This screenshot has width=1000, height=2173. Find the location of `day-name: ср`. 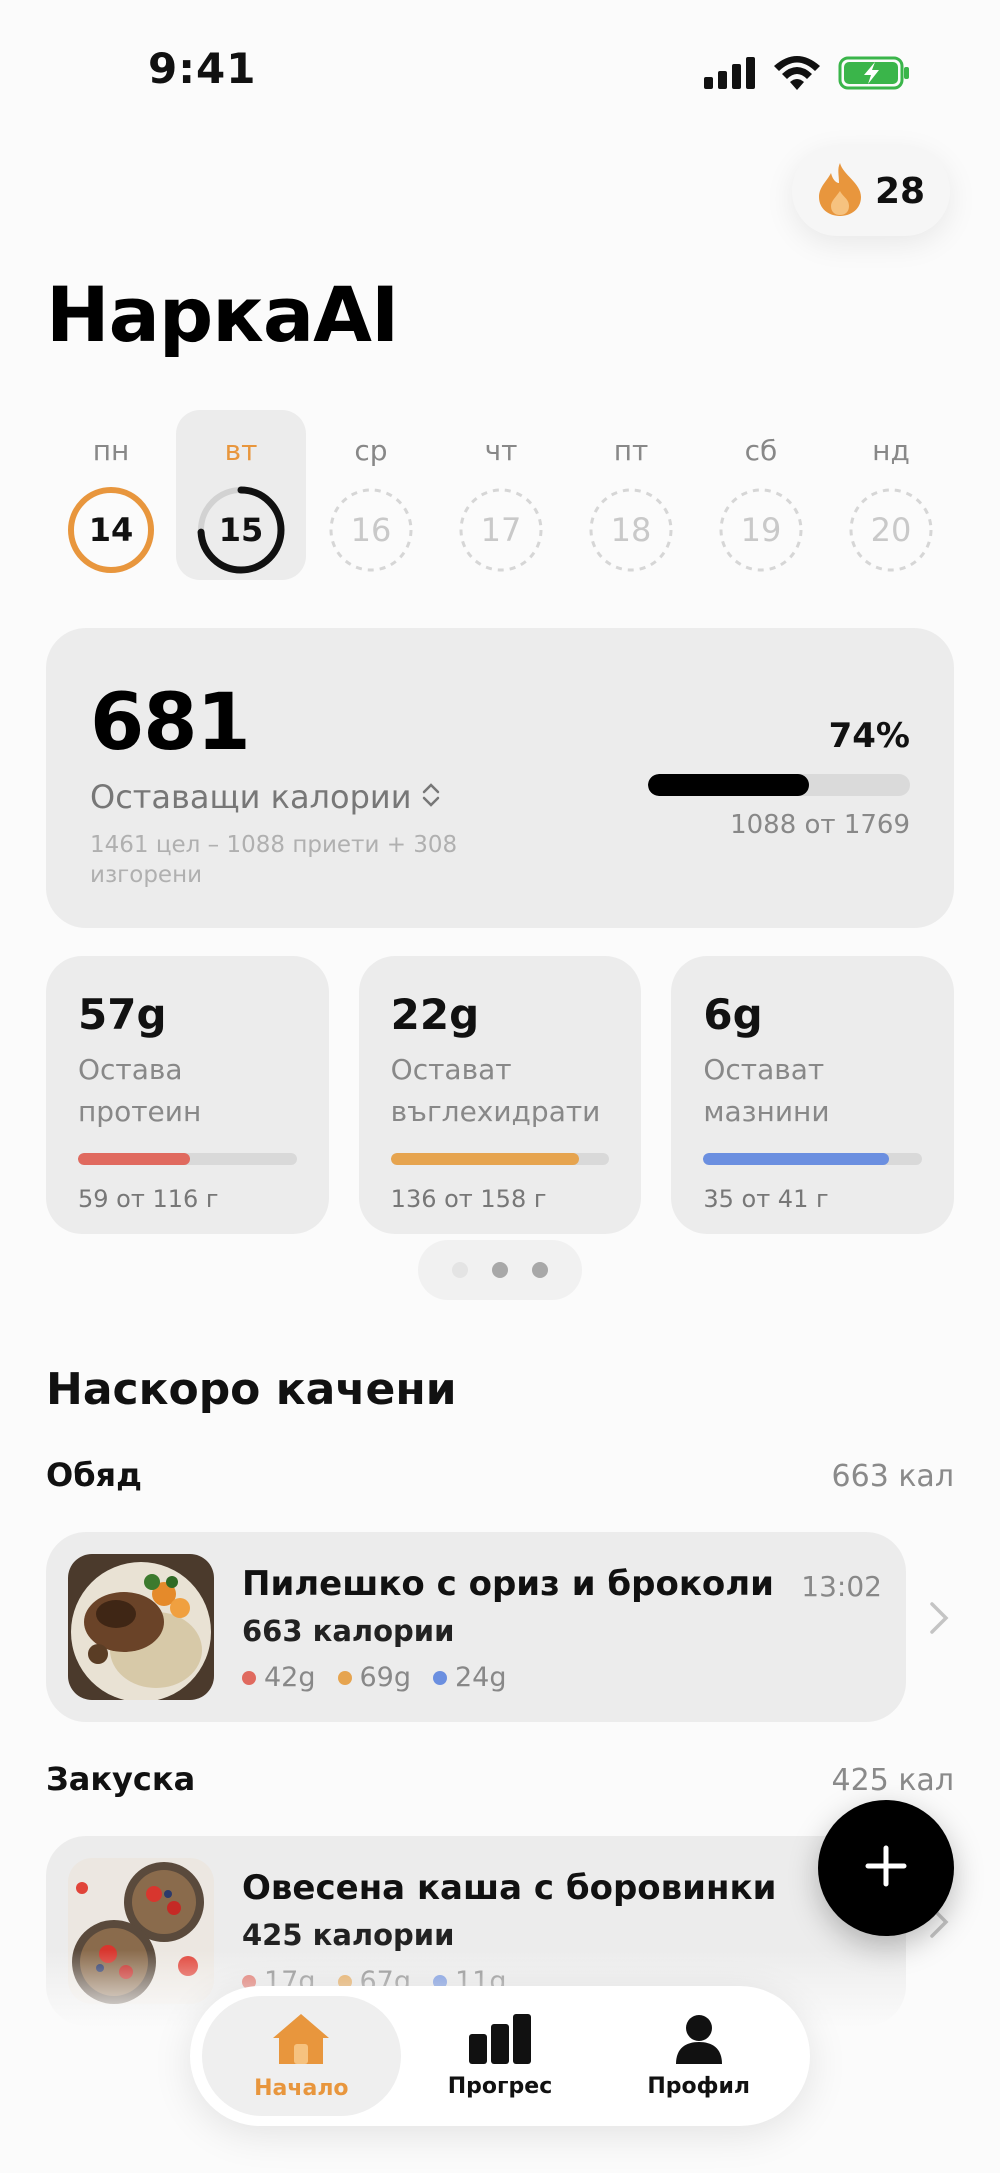

day-name: ср is located at coordinates (371, 450).